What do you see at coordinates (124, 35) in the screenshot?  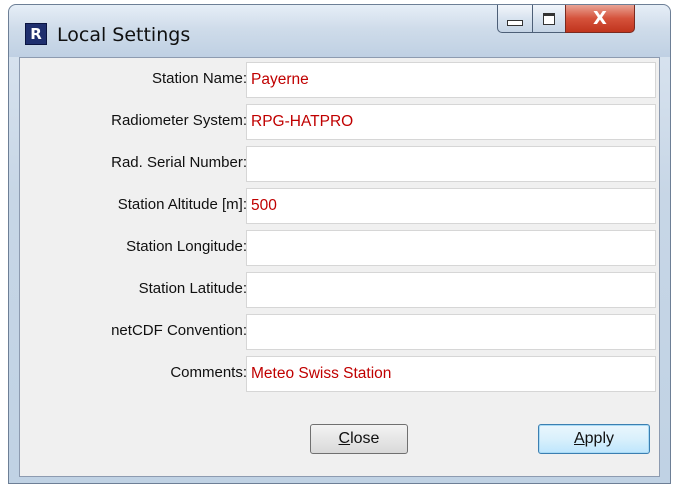 I see `window-title: Local Settings` at bounding box center [124, 35].